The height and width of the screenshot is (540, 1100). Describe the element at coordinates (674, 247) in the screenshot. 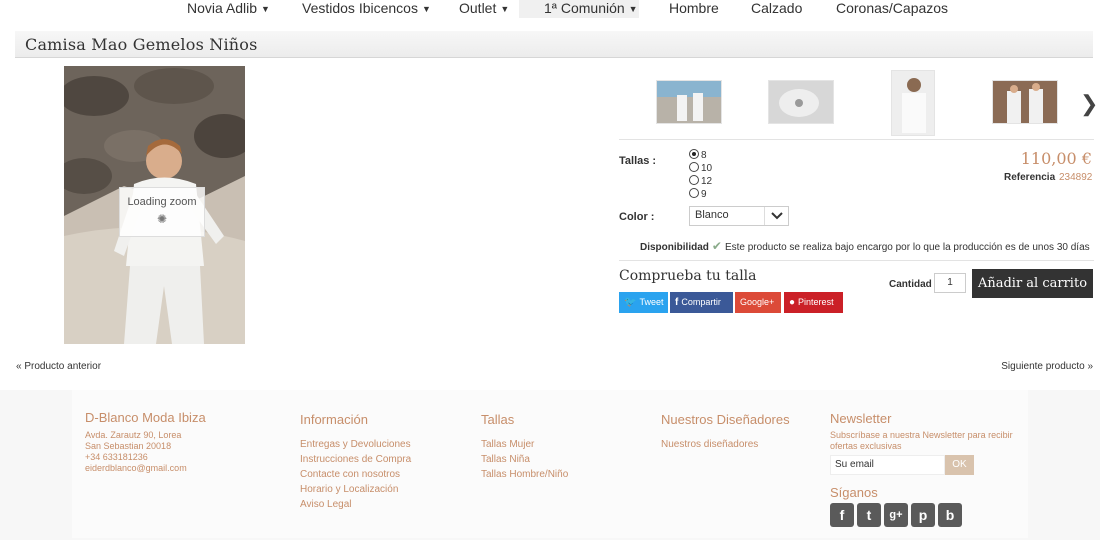

I see `availability-label: Disponibilidad` at that location.